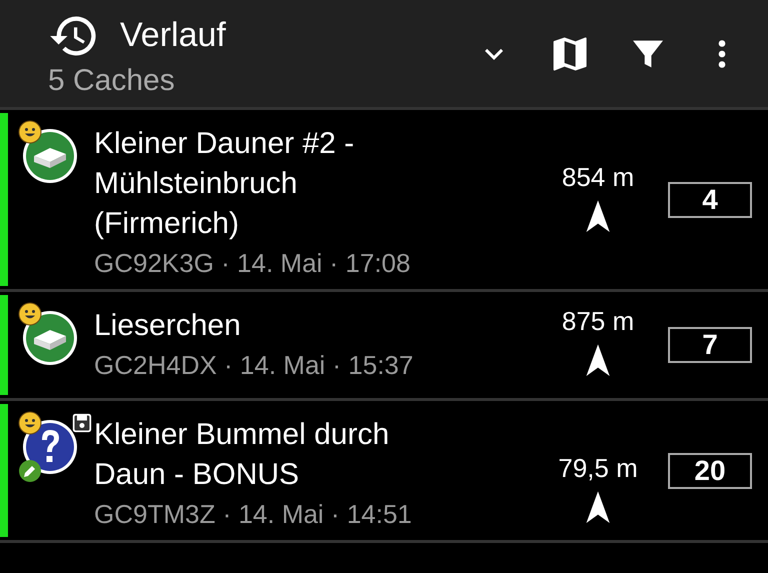  What do you see at coordinates (598, 468) in the screenshot?
I see `distance: 79,5 m` at bounding box center [598, 468].